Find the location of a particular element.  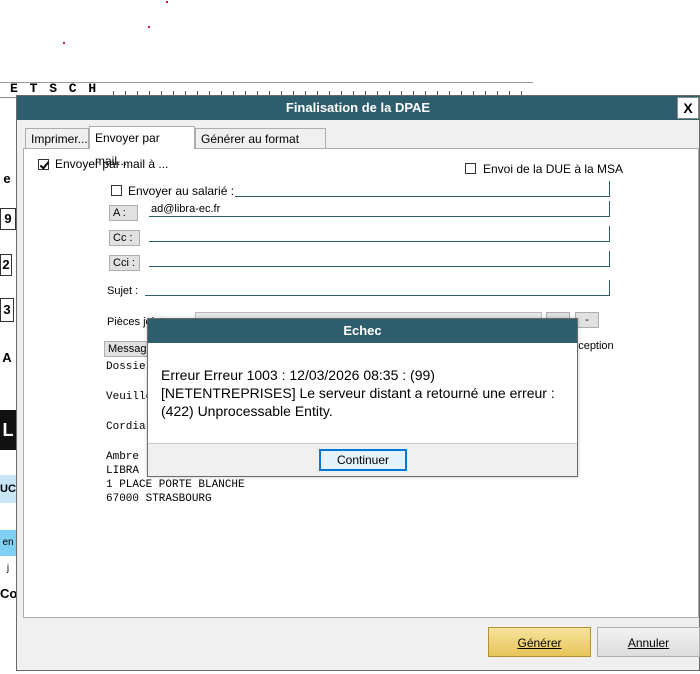

subject-label: Sujet : is located at coordinates (124, 292).